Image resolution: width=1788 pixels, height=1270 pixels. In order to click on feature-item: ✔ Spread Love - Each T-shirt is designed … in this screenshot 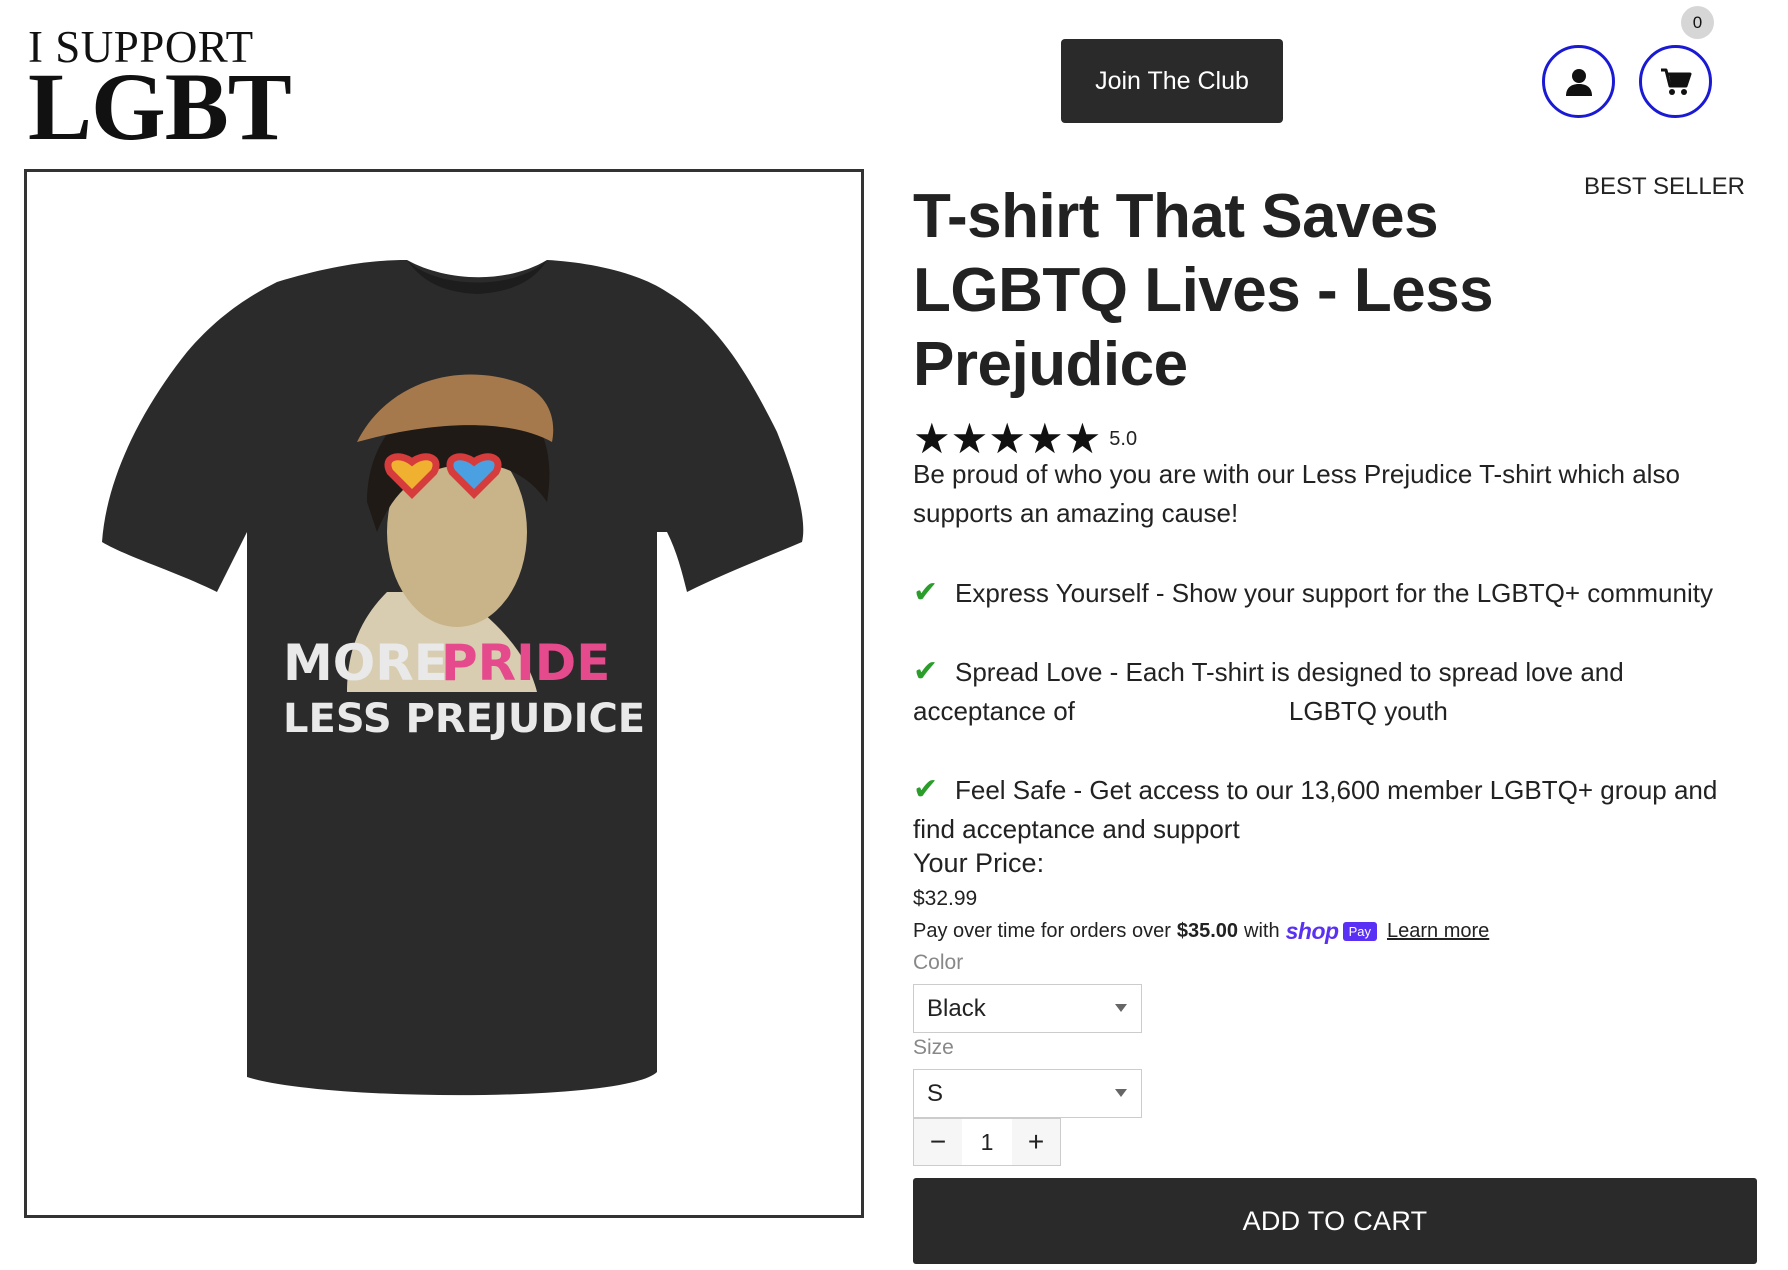, I will do `click(1328, 691)`.